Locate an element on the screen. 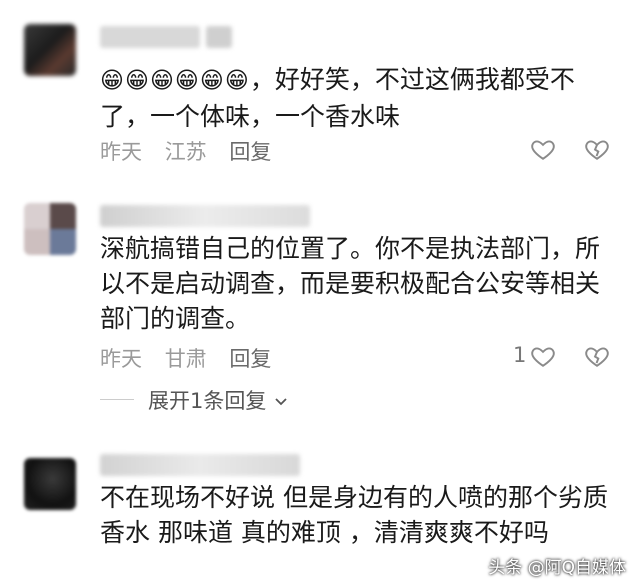  comment-text: 😁😁😁😁😁😁，好好笑，不过这俩我都受不了，一个体味，一个香水味 is located at coordinates (337, 98).